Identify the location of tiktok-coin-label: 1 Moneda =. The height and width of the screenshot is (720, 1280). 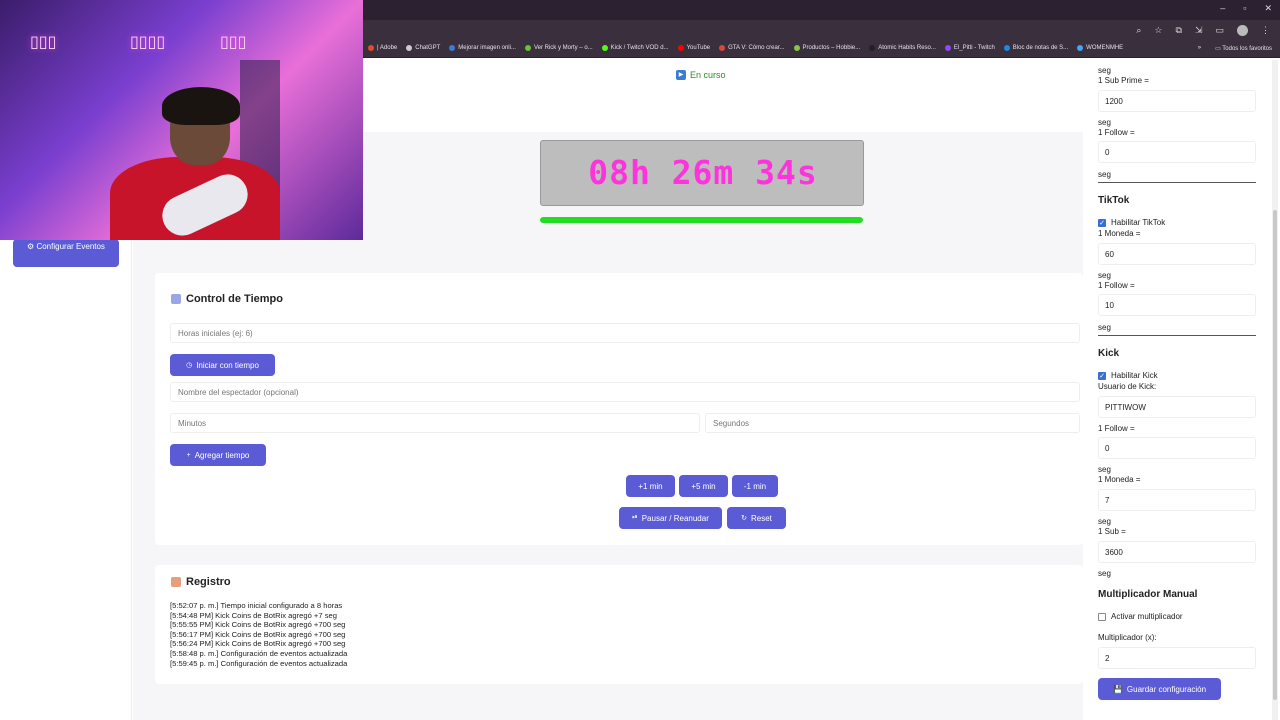
(1119, 233).